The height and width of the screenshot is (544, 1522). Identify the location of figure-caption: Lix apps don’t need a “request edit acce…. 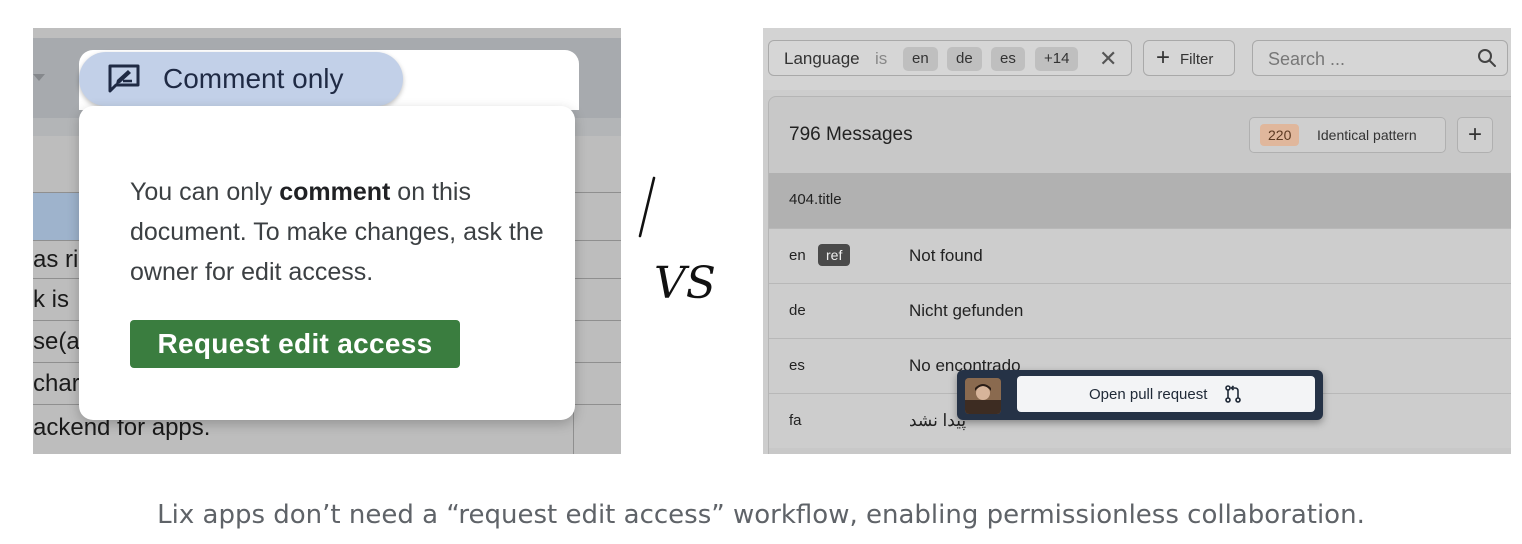
(761, 515).